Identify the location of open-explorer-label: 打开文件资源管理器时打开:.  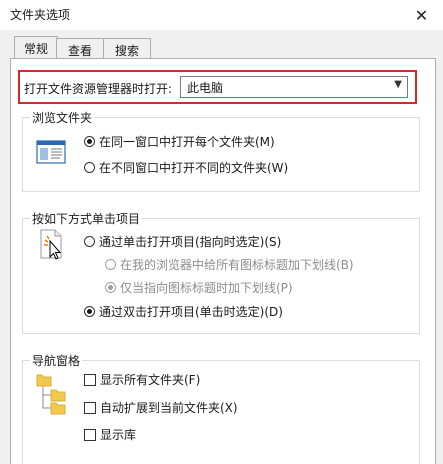
(98, 89).